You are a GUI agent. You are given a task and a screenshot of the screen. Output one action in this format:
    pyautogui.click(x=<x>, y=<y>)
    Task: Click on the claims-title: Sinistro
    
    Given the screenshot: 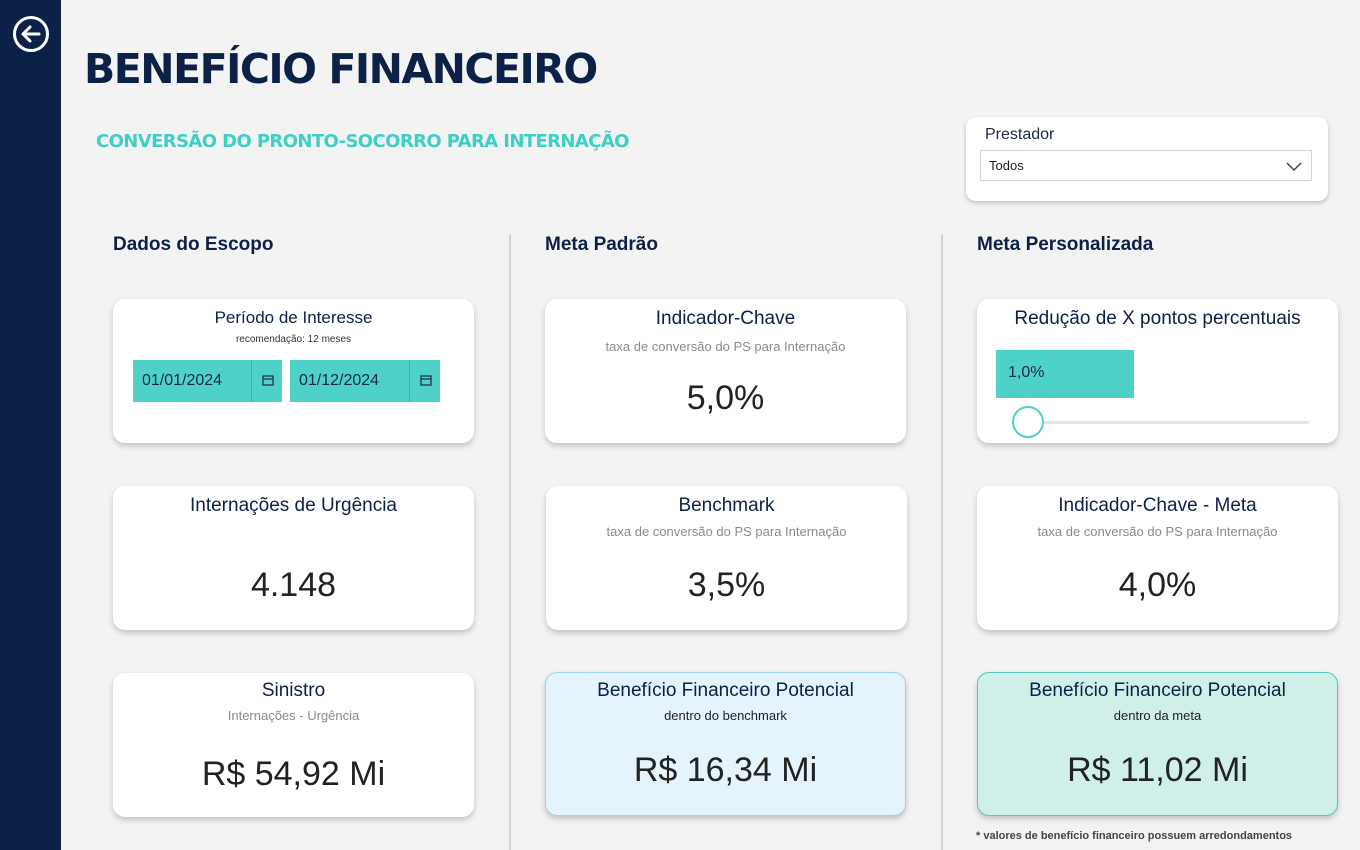 What is the action you would take?
    pyautogui.click(x=293, y=690)
    